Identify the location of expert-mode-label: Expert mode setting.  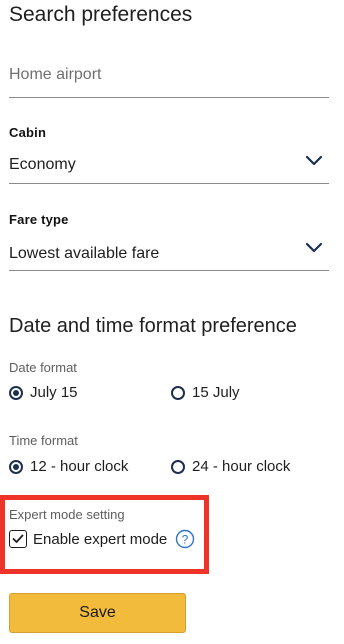
(67, 514).